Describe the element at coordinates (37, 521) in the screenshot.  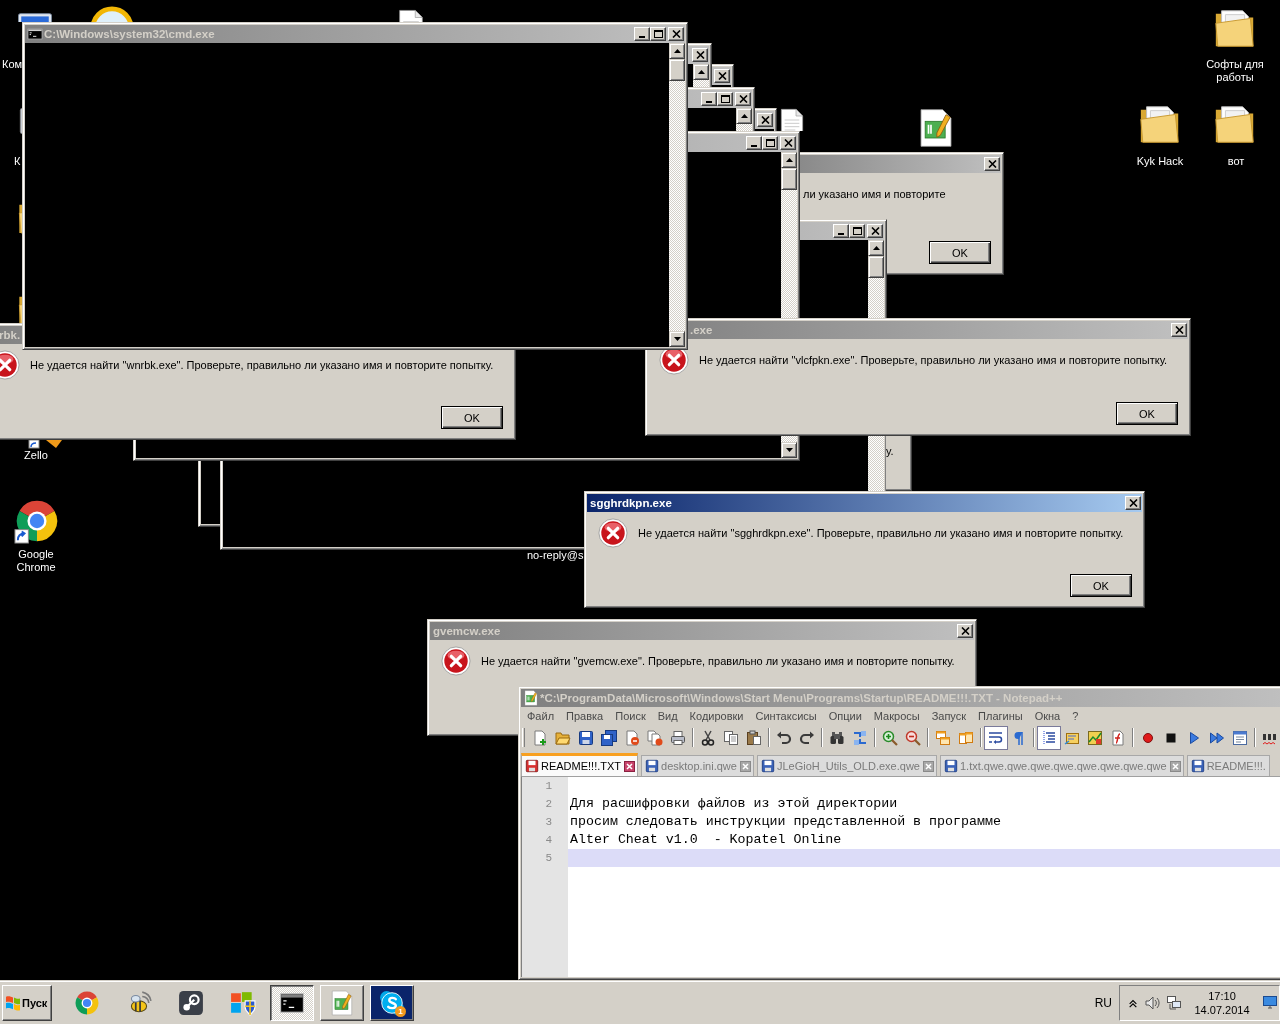
I see `browser-icon` at that location.